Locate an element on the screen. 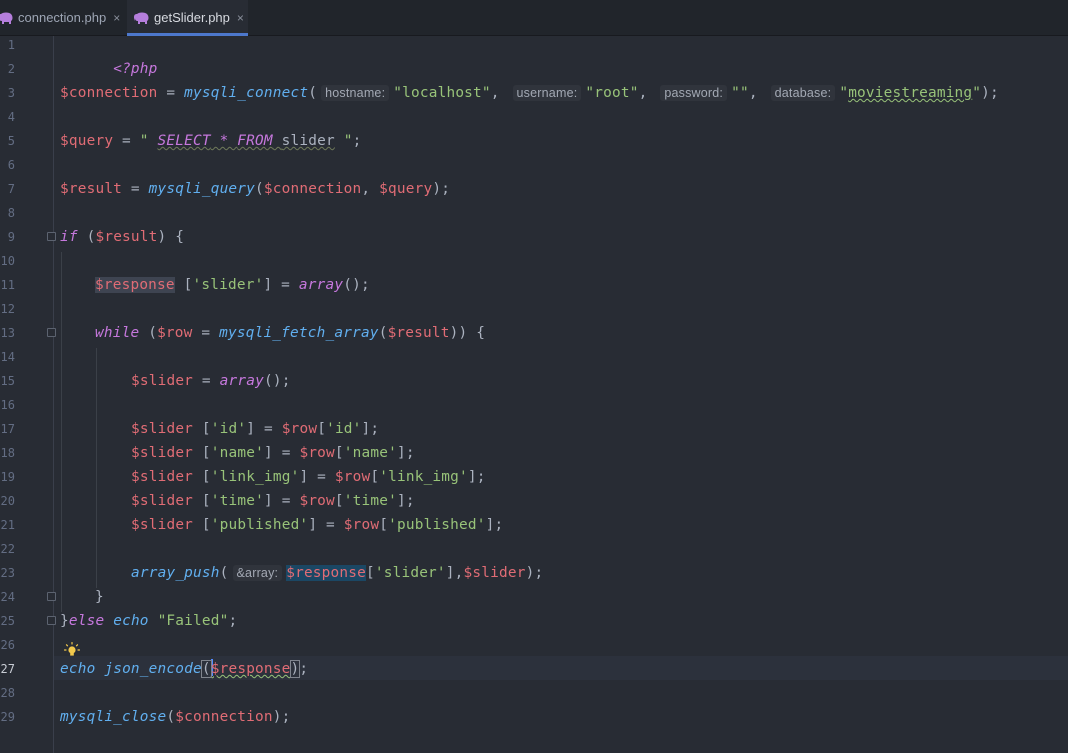 The image size is (1068, 753). line-number: 22 is located at coordinates (7, 549).